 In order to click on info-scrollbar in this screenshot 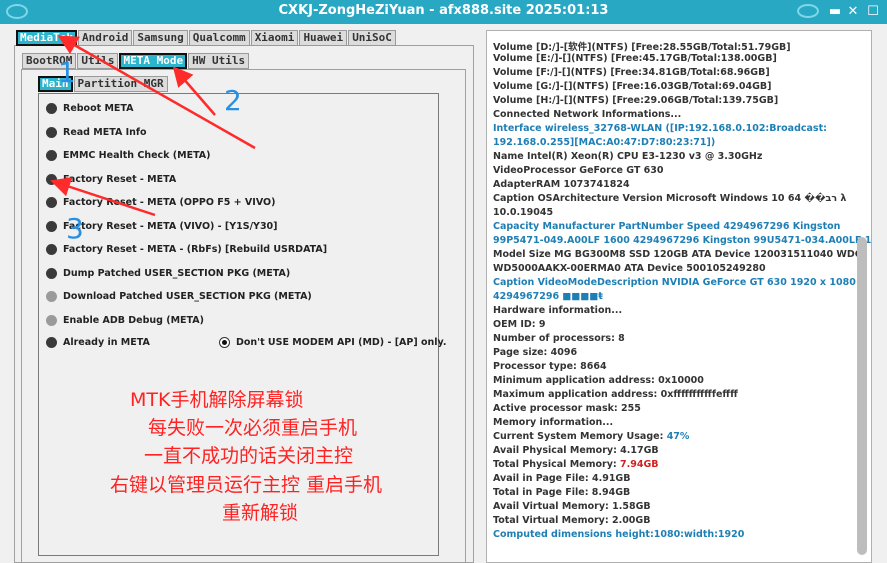, I will do `click(862, 296)`.